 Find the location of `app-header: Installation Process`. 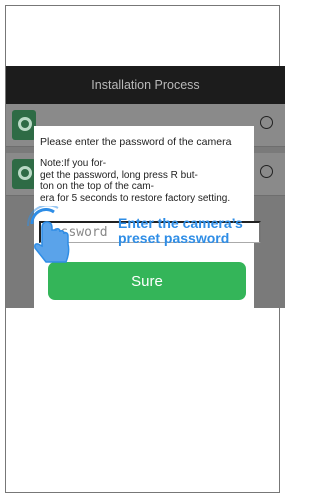

app-header: Installation Process is located at coordinates (145, 85).